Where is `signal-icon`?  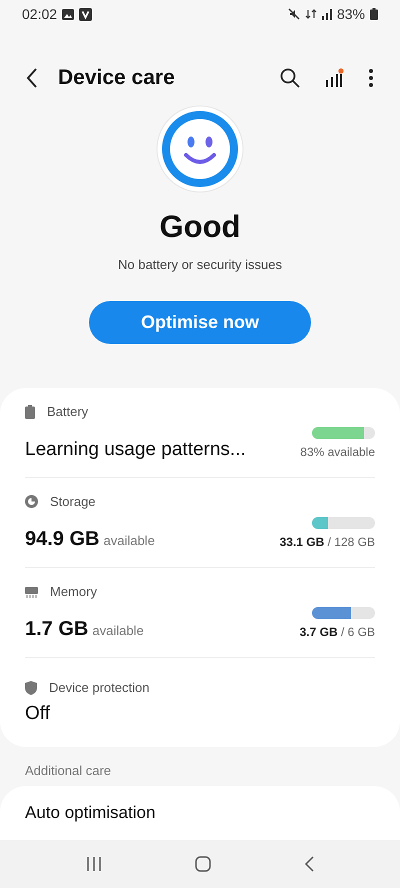 signal-icon is located at coordinates (327, 14).